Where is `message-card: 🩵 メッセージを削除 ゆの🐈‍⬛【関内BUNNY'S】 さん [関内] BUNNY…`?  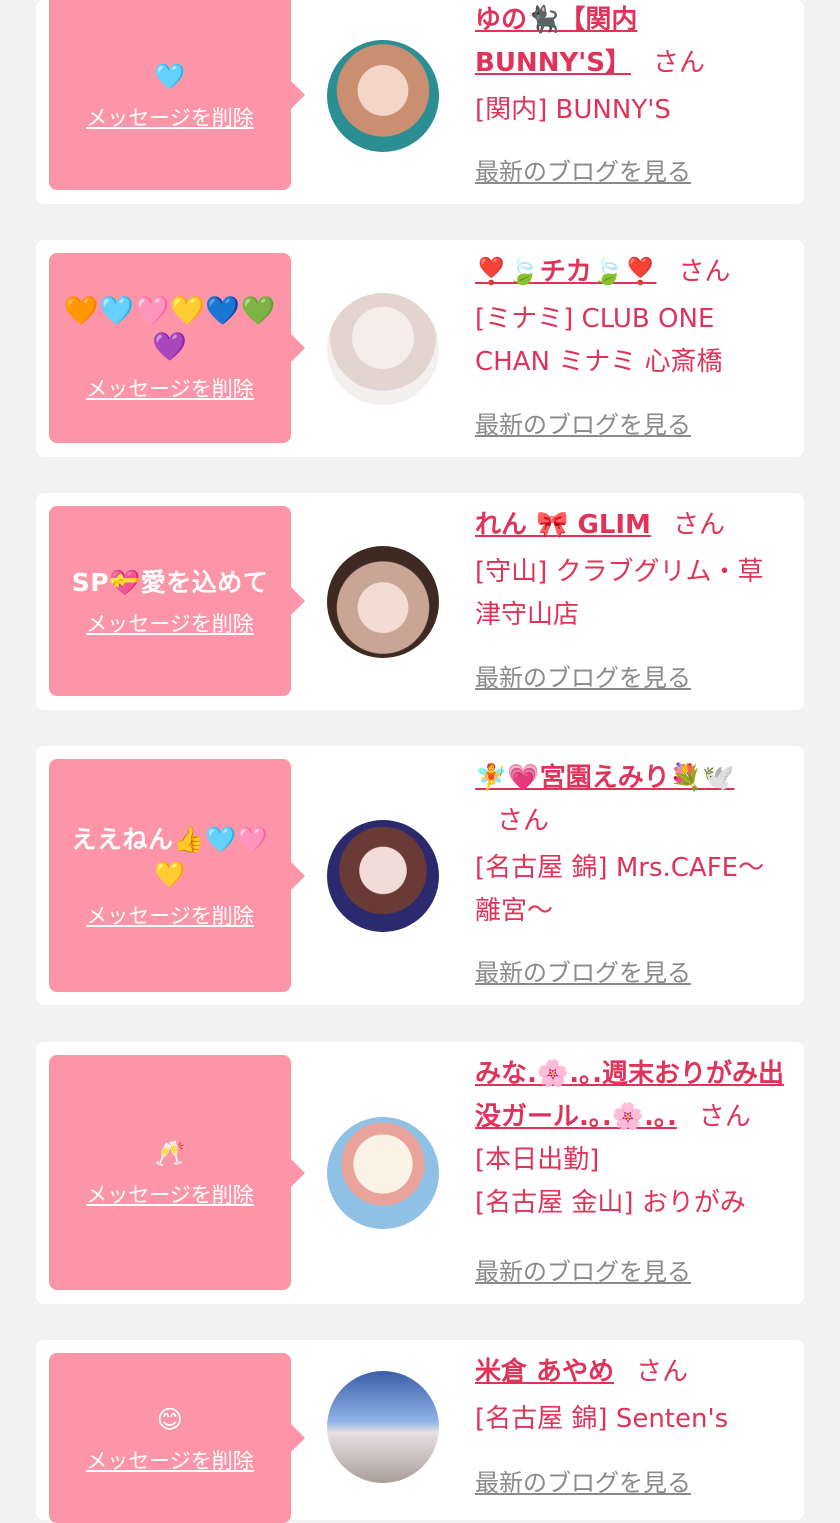
message-card: 🩵 メッセージを削除 ゆの🐈‍⬛【関内BUNNY'S】 さん [関内] BUNNY… is located at coordinates (420, 102).